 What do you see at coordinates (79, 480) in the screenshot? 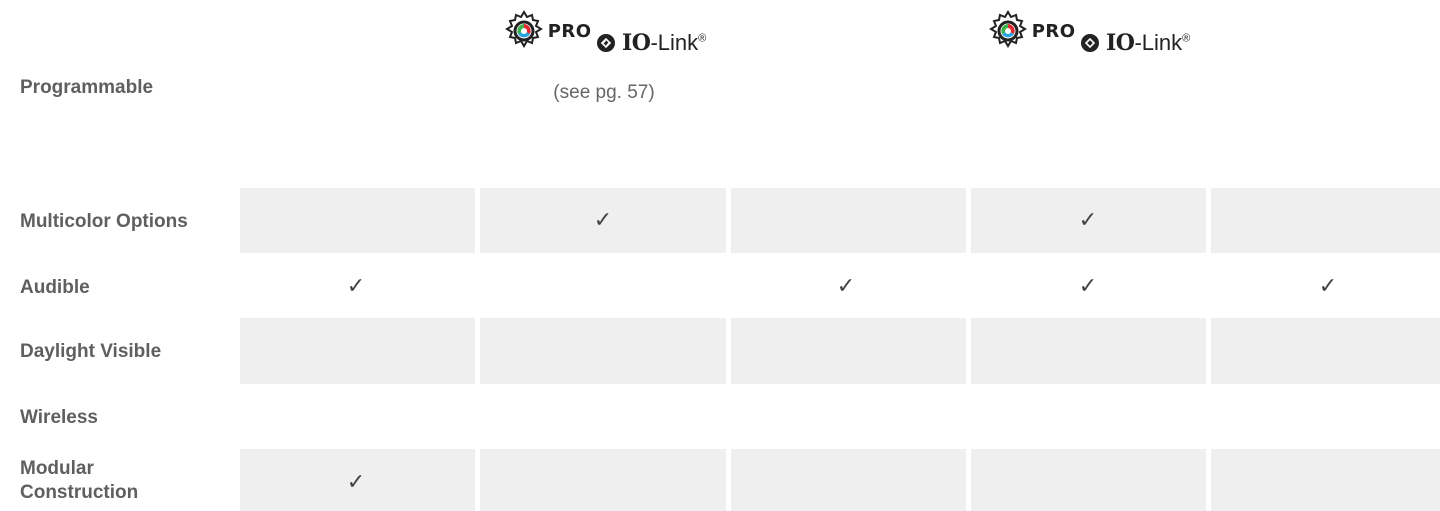
I see `row-label-modular: Modular Construction` at bounding box center [79, 480].